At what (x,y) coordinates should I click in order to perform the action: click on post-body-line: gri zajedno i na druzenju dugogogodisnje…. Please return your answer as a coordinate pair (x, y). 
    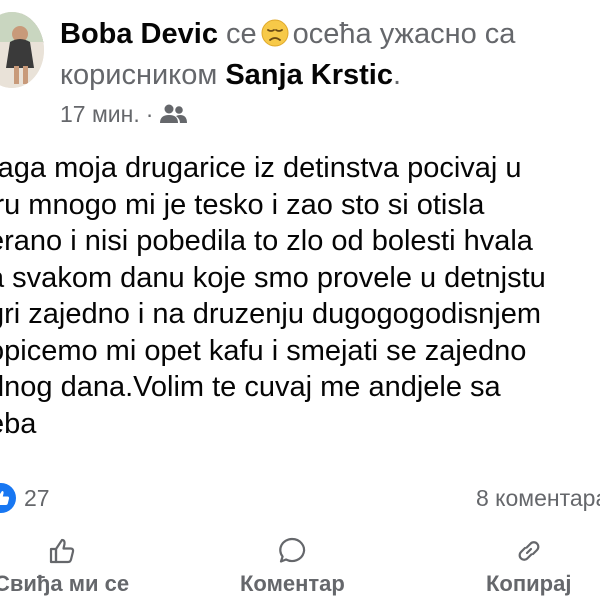
    Looking at the image, I should click on (270, 314).